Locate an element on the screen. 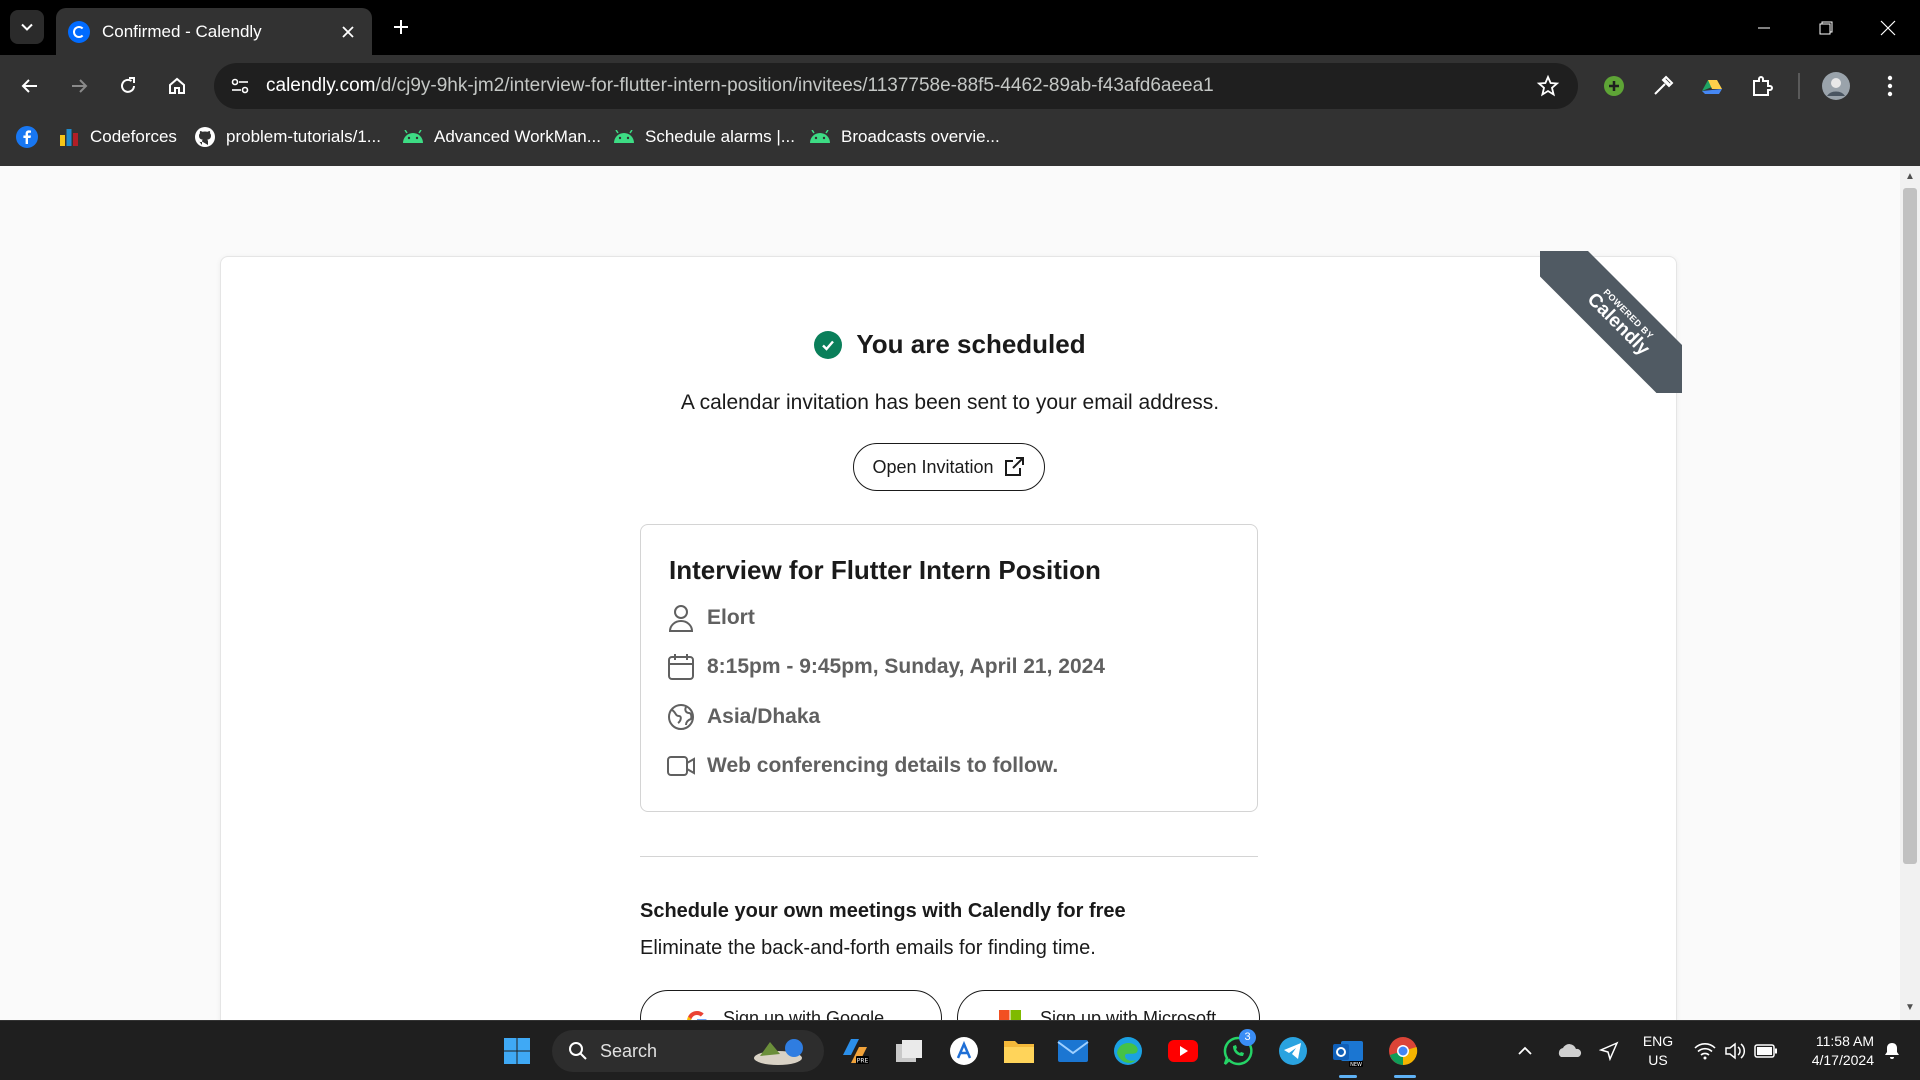 This screenshot has width=1920, height=1080. volume-icon is located at coordinates (1735, 1051).